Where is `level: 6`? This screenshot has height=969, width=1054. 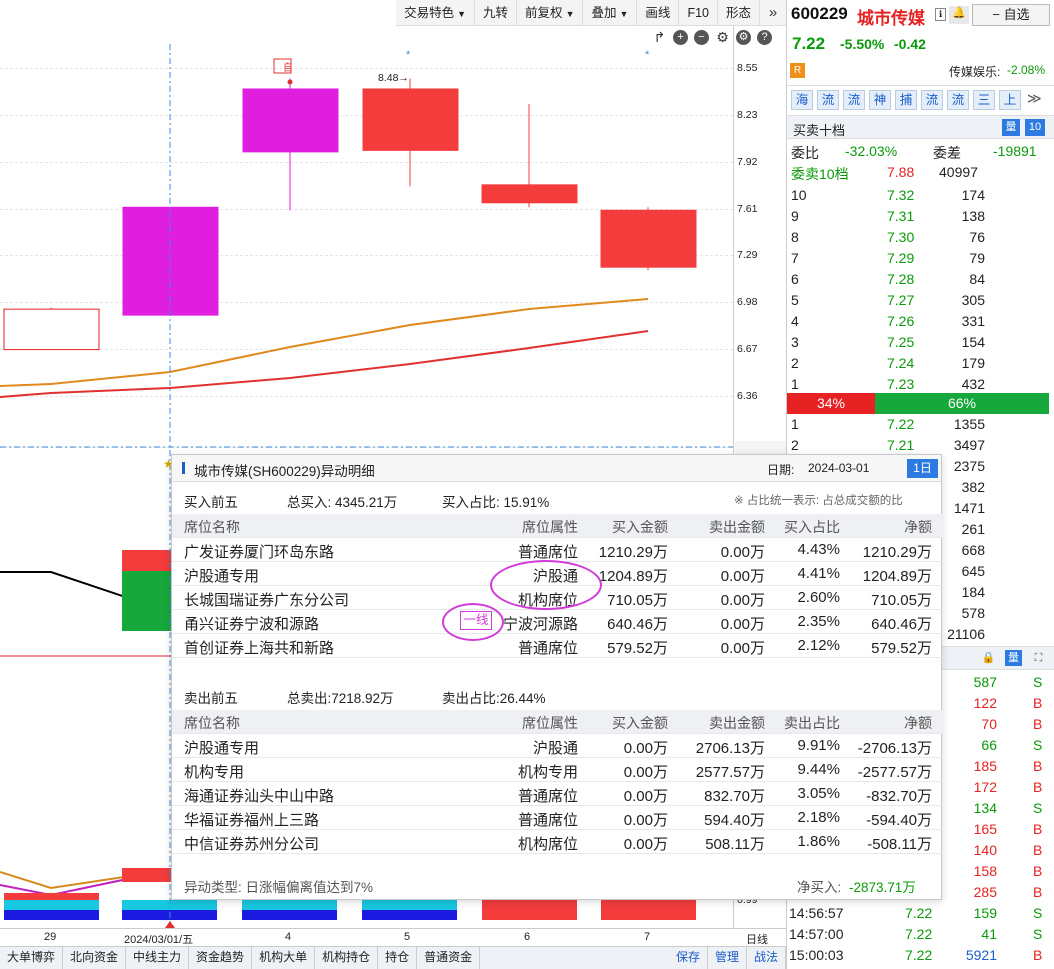 level: 6 is located at coordinates (795, 279).